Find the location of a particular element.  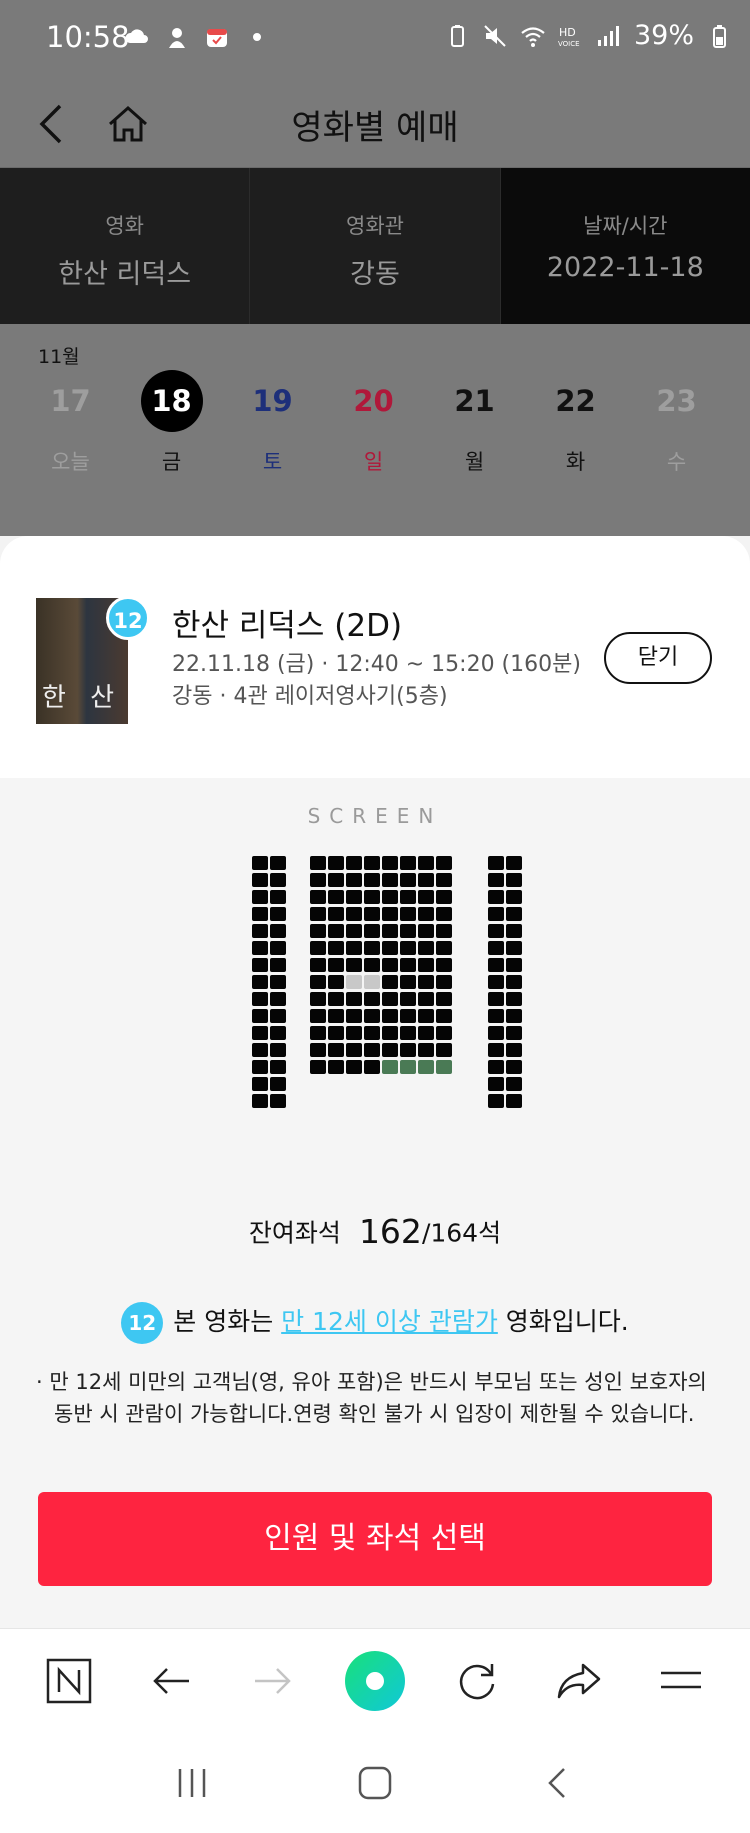

chevron-left-icon is located at coordinates (557, 1783).